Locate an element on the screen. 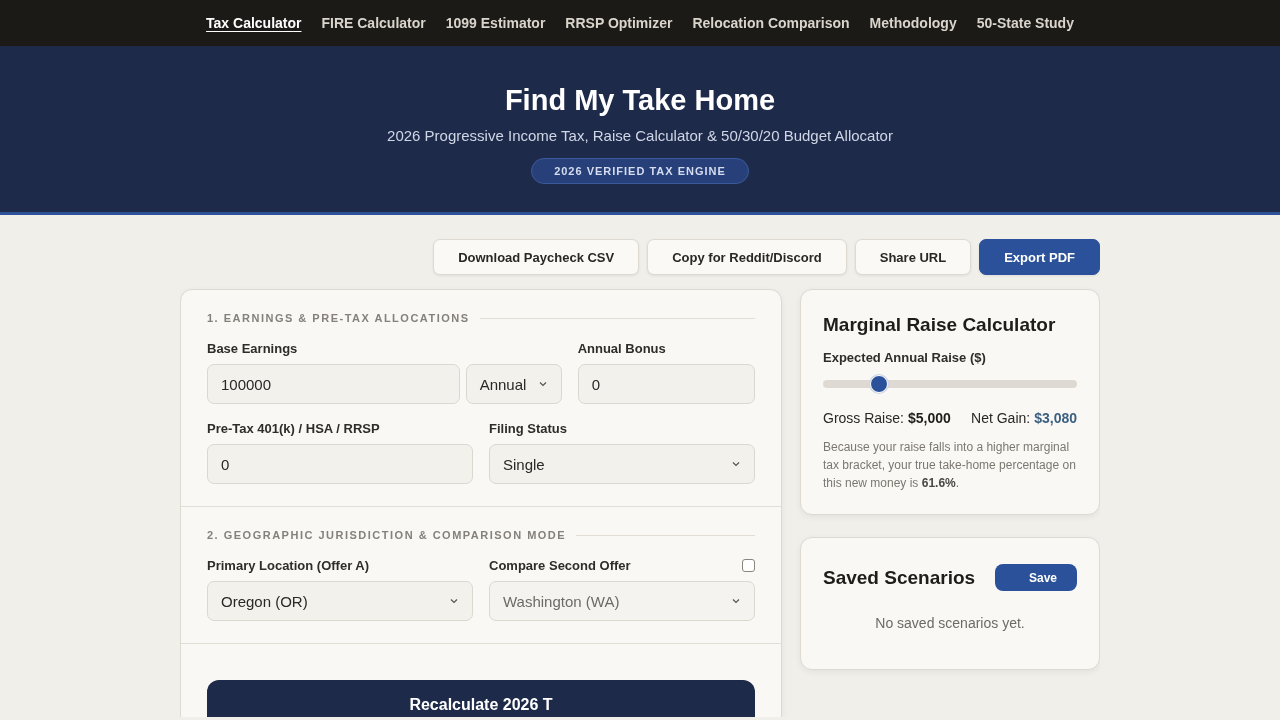  export-button: Export PDF is located at coordinates (1039, 257).